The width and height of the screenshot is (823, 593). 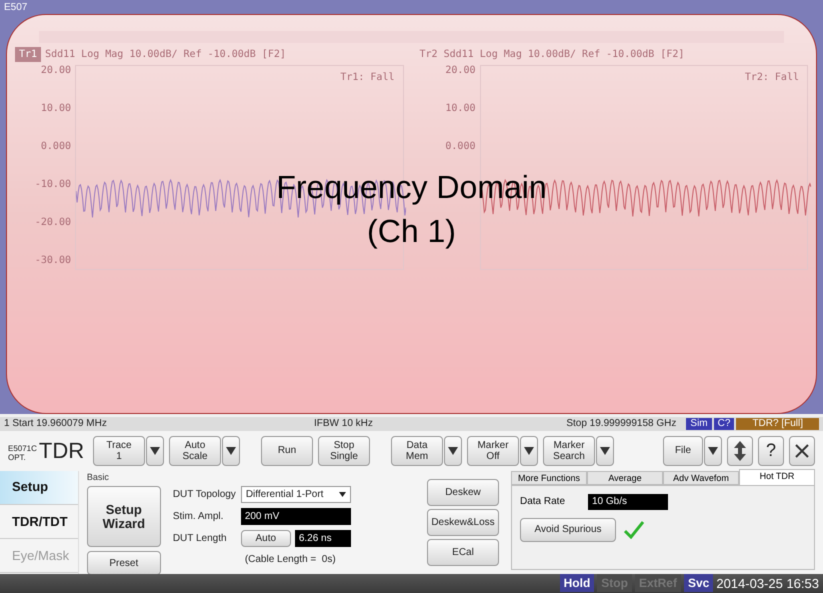 What do you see at coordinates (165, 55) in the screenshot?
I see `trace-header: Sdd11 Log Mag 10.00dB/ Ref -10.00dB [F2]` at bounding box center [165, 55].